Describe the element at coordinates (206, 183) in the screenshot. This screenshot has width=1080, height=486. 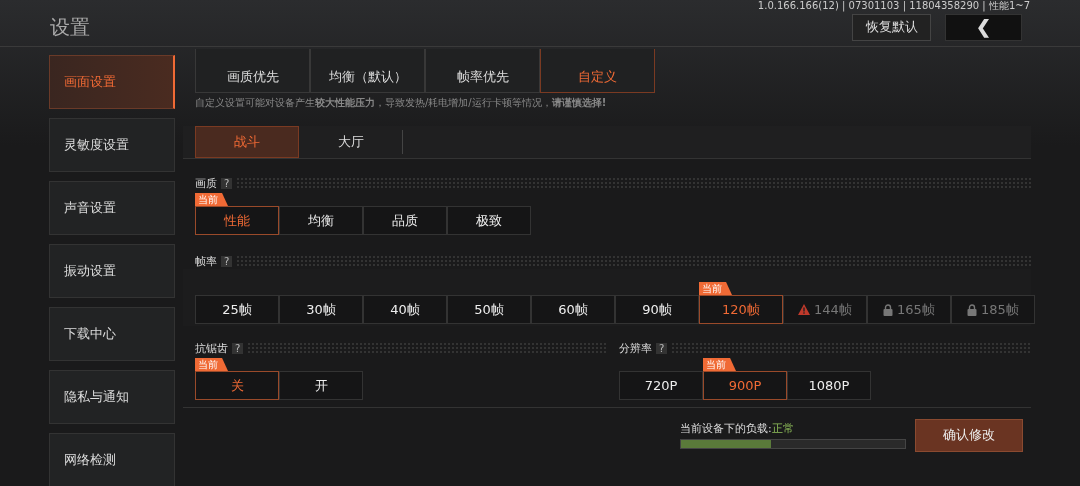
I see `section-label: 画质` at that location.